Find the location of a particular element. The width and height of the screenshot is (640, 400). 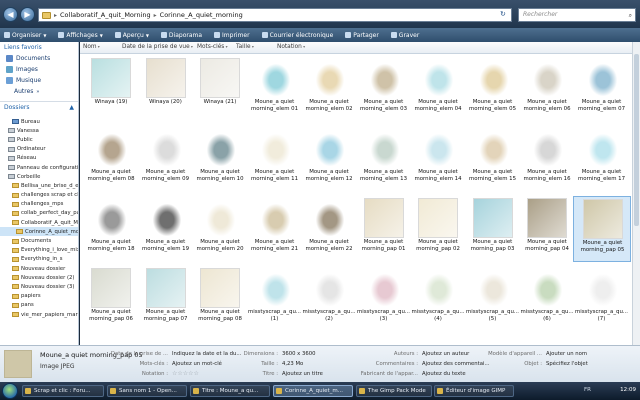

tree-item: Nouveau dossier (2) is located at coordinates (39, 277).